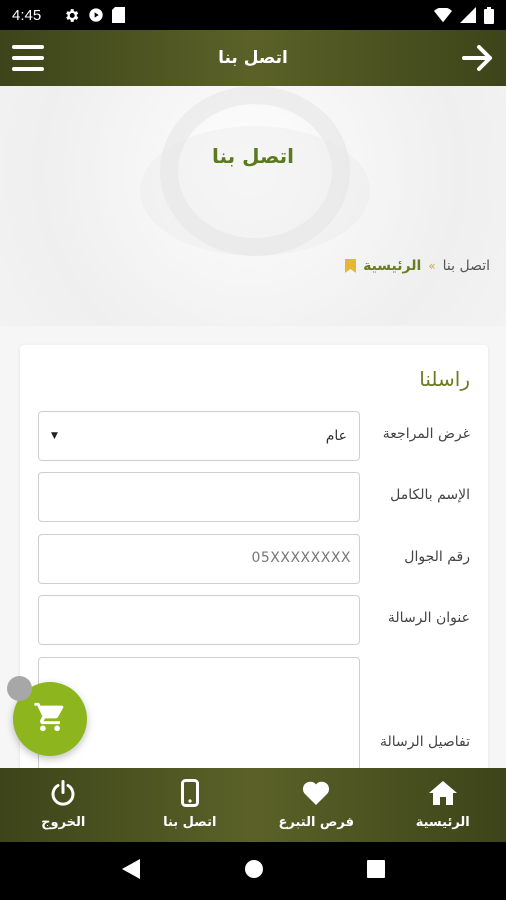 The height and width of the screenshot is (900, 506). I want to click on nav-label-donations: فرص التبرع, so click(316, 822).